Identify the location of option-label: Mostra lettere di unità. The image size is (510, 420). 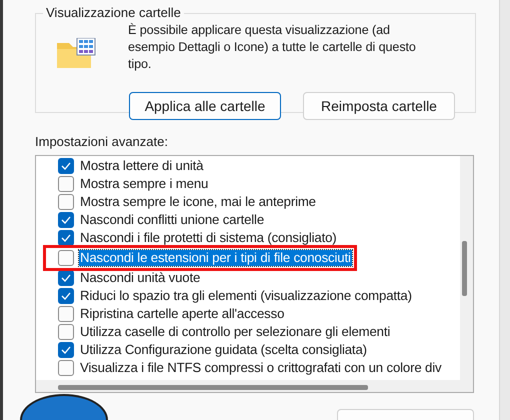
(141, 166).